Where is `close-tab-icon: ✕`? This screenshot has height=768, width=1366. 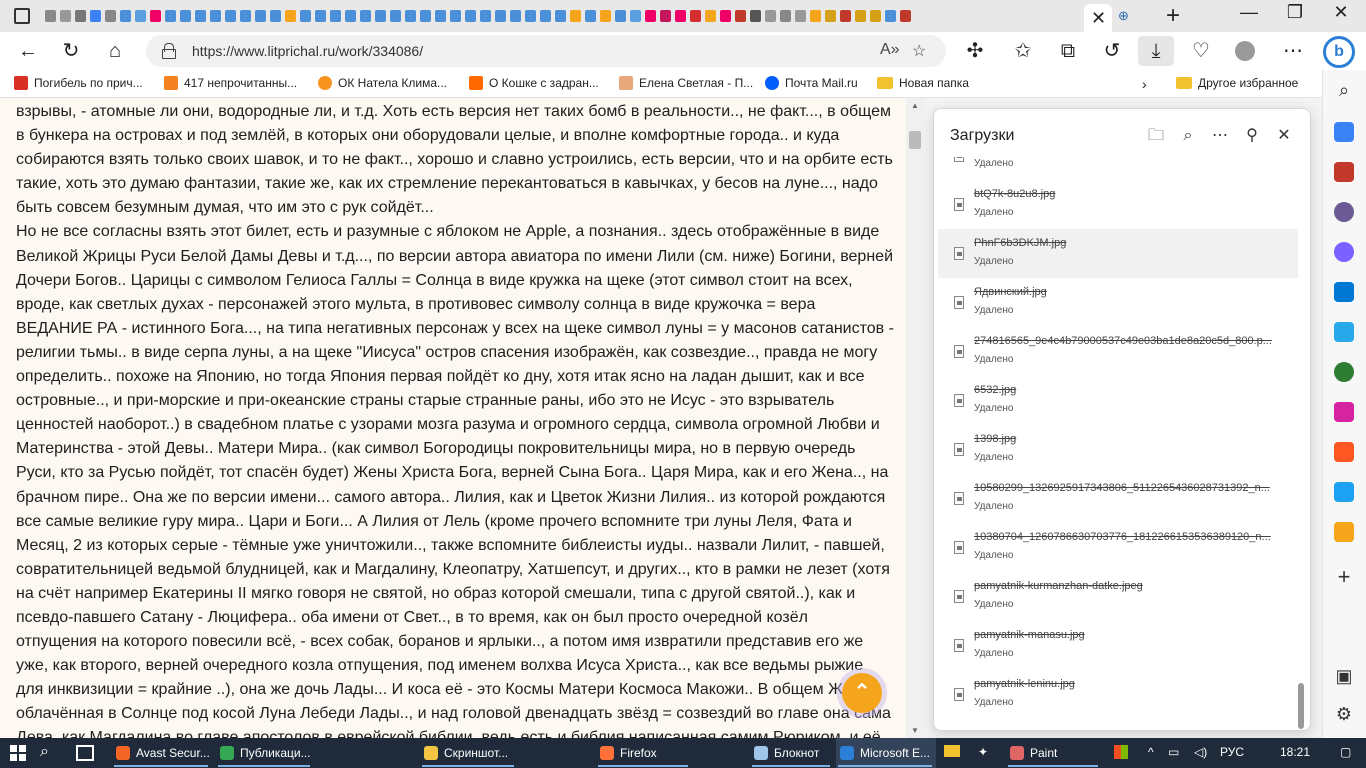
close-tab-icon: ✕ is located at coordinates (1098, 18).